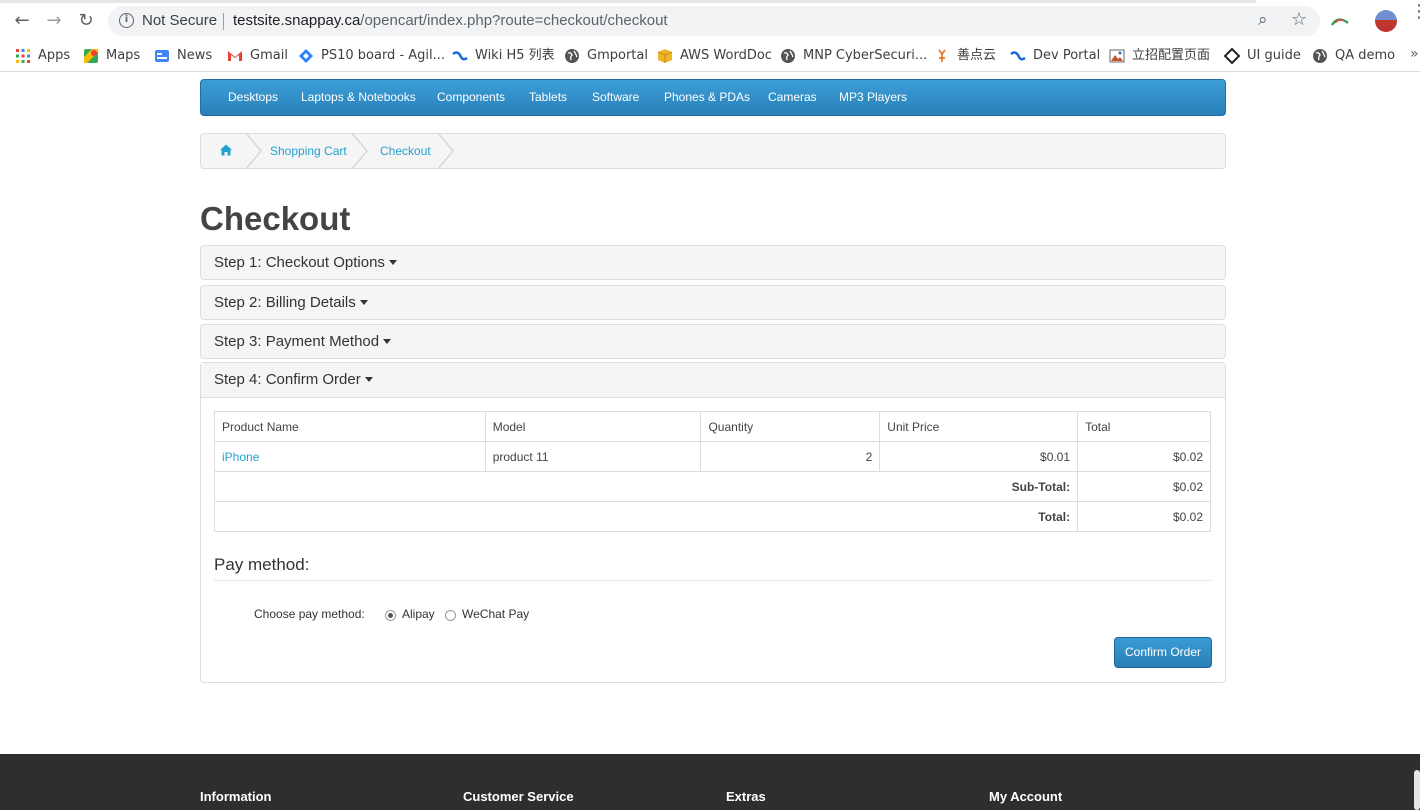 This screenshot has height=810, width=1420. What do you see at coordinates (42, 56) in the screenshot?
I see `bookmark-apps: Apps` at bounding box center [42, 56].